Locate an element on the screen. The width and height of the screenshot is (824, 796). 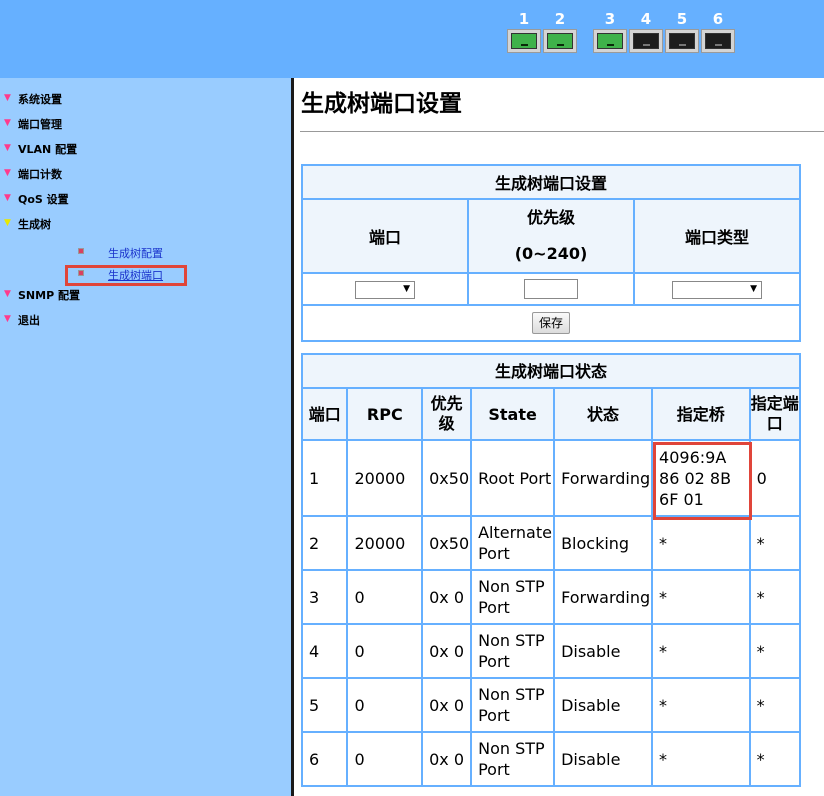
save-cell: 保存 is located at coordinates (551, 323).